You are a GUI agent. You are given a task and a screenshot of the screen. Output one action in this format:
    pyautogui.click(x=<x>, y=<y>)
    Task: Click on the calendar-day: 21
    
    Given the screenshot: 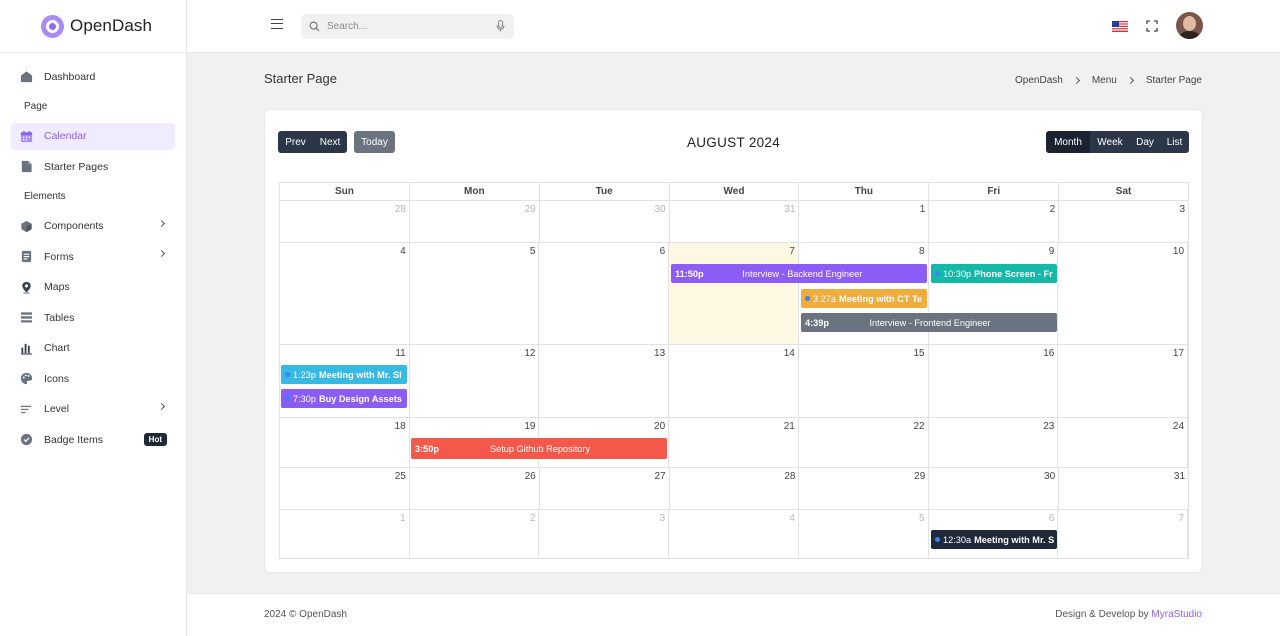 What is the action you would take?
    pyautogui.click(x=734, y=442)
    